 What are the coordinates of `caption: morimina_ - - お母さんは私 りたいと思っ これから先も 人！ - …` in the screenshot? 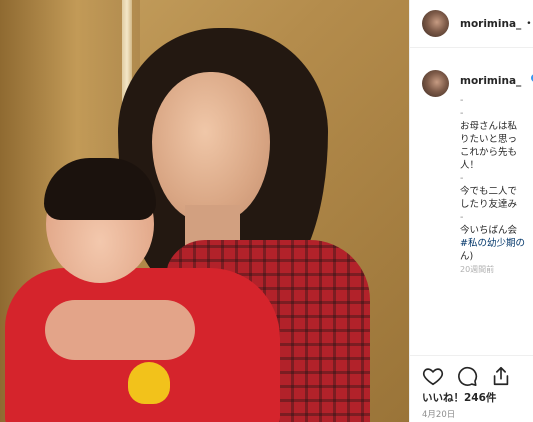 It's located at (471, 161).